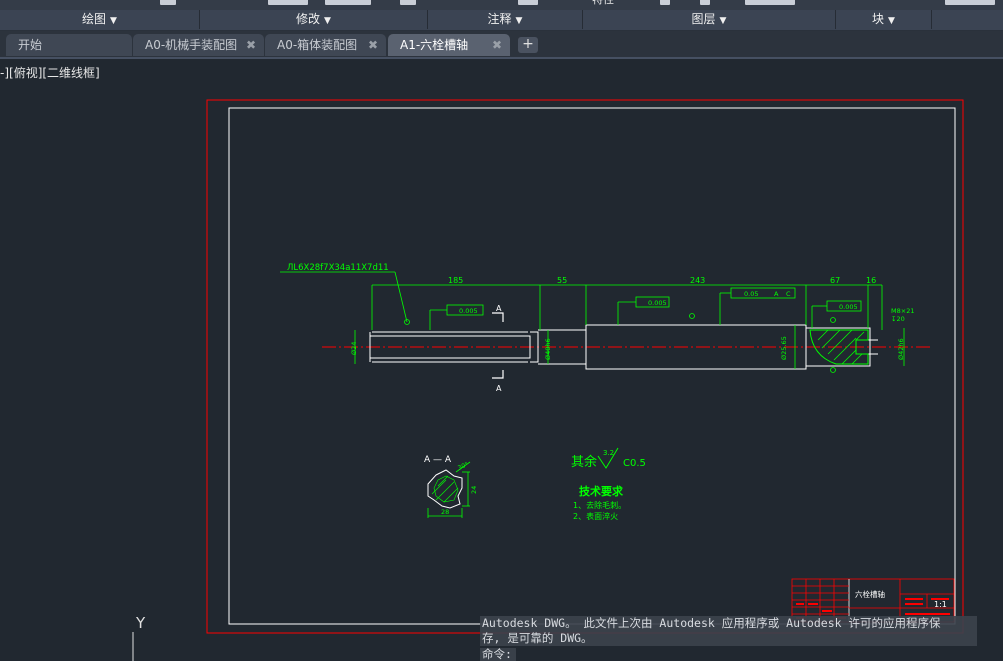  What do you see at coordinates (788, 294) in the screenshot?
I see `tolerance-datum-c: C` at bounding box center [788, 294].